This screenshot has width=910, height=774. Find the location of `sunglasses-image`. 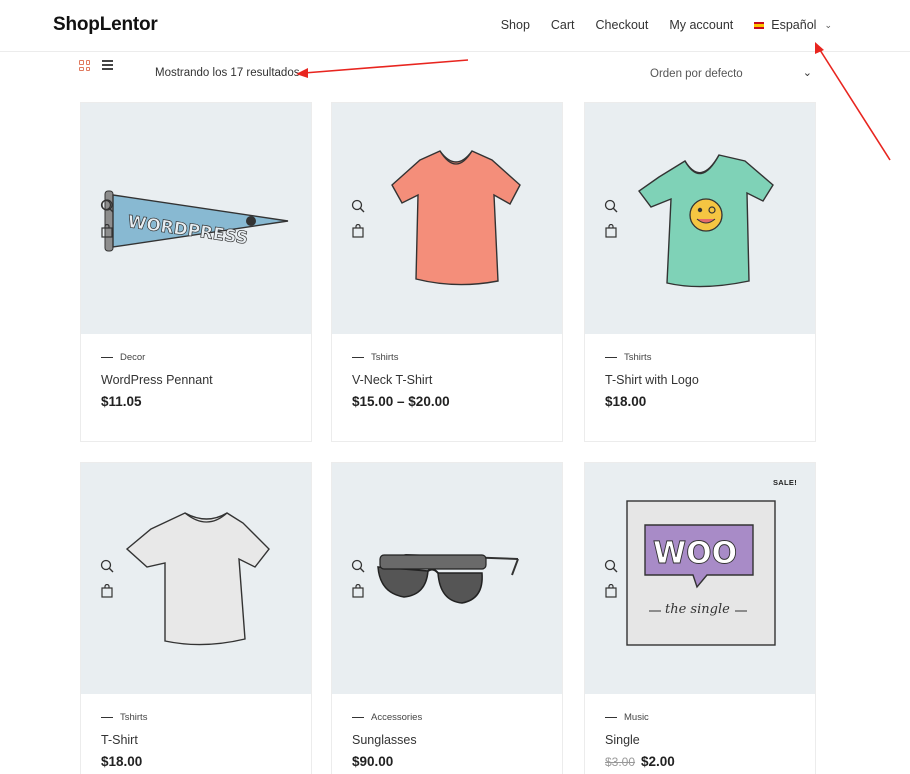

sunglasses-image is located at coordinates (448, 578).